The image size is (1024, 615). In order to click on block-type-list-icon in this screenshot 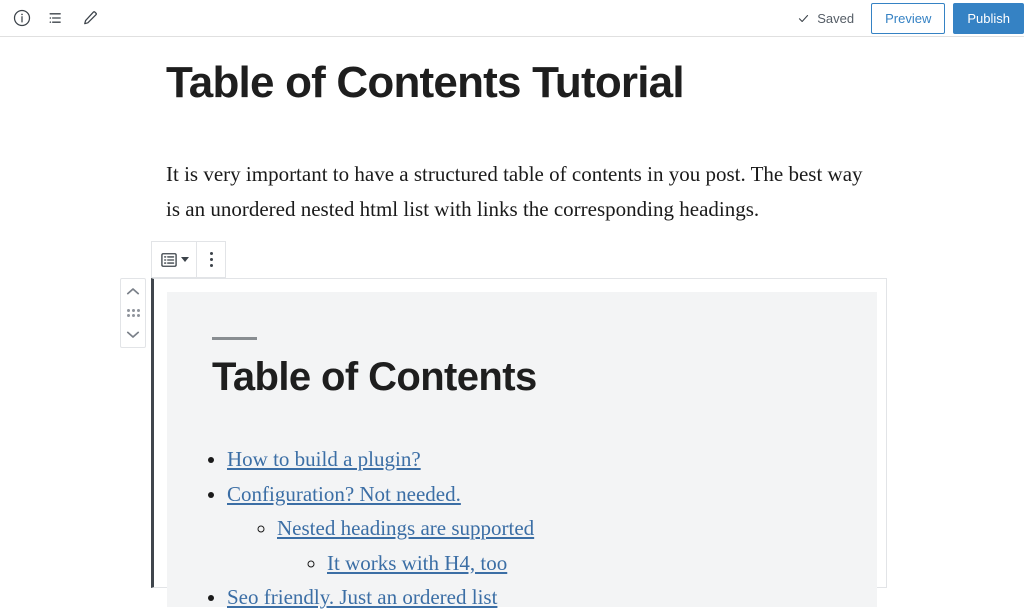, I will do `click(174, 259)`.